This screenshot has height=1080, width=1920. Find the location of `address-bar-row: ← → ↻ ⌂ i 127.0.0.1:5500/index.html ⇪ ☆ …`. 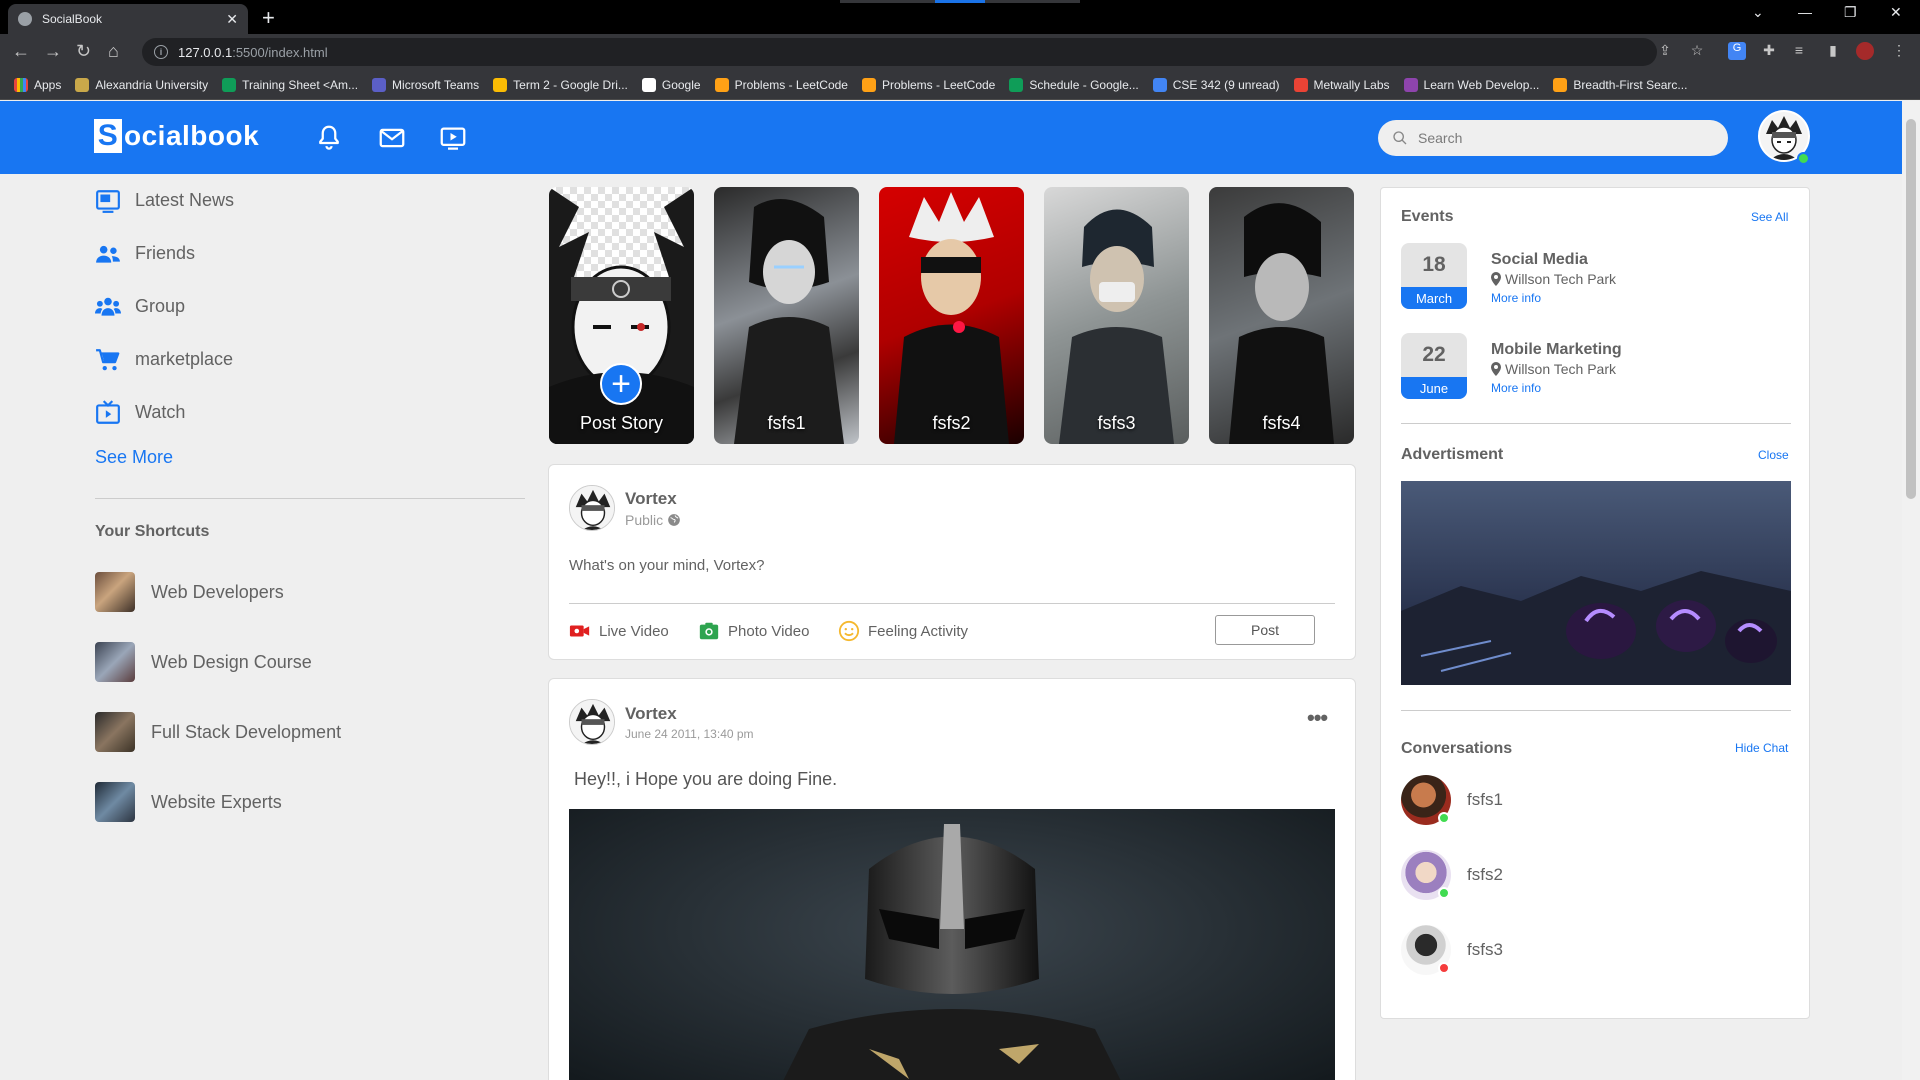

address-bar-row: ← → ↻ ⌂ i 127.0.0.1:5500/index.html ⇪ ☆ … is located at coordinates (960, 52).